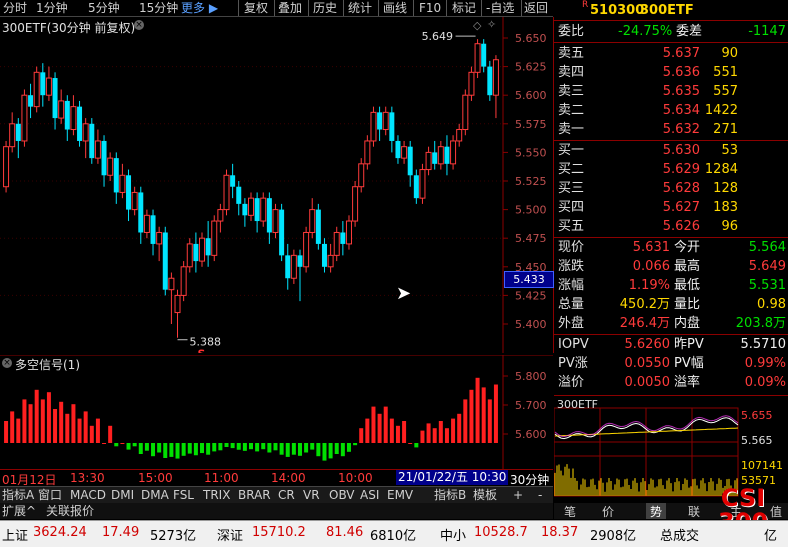 The height and width of the screenshot is (547, 788). I want to click on zx-change: 18.37, so click(560, 532).